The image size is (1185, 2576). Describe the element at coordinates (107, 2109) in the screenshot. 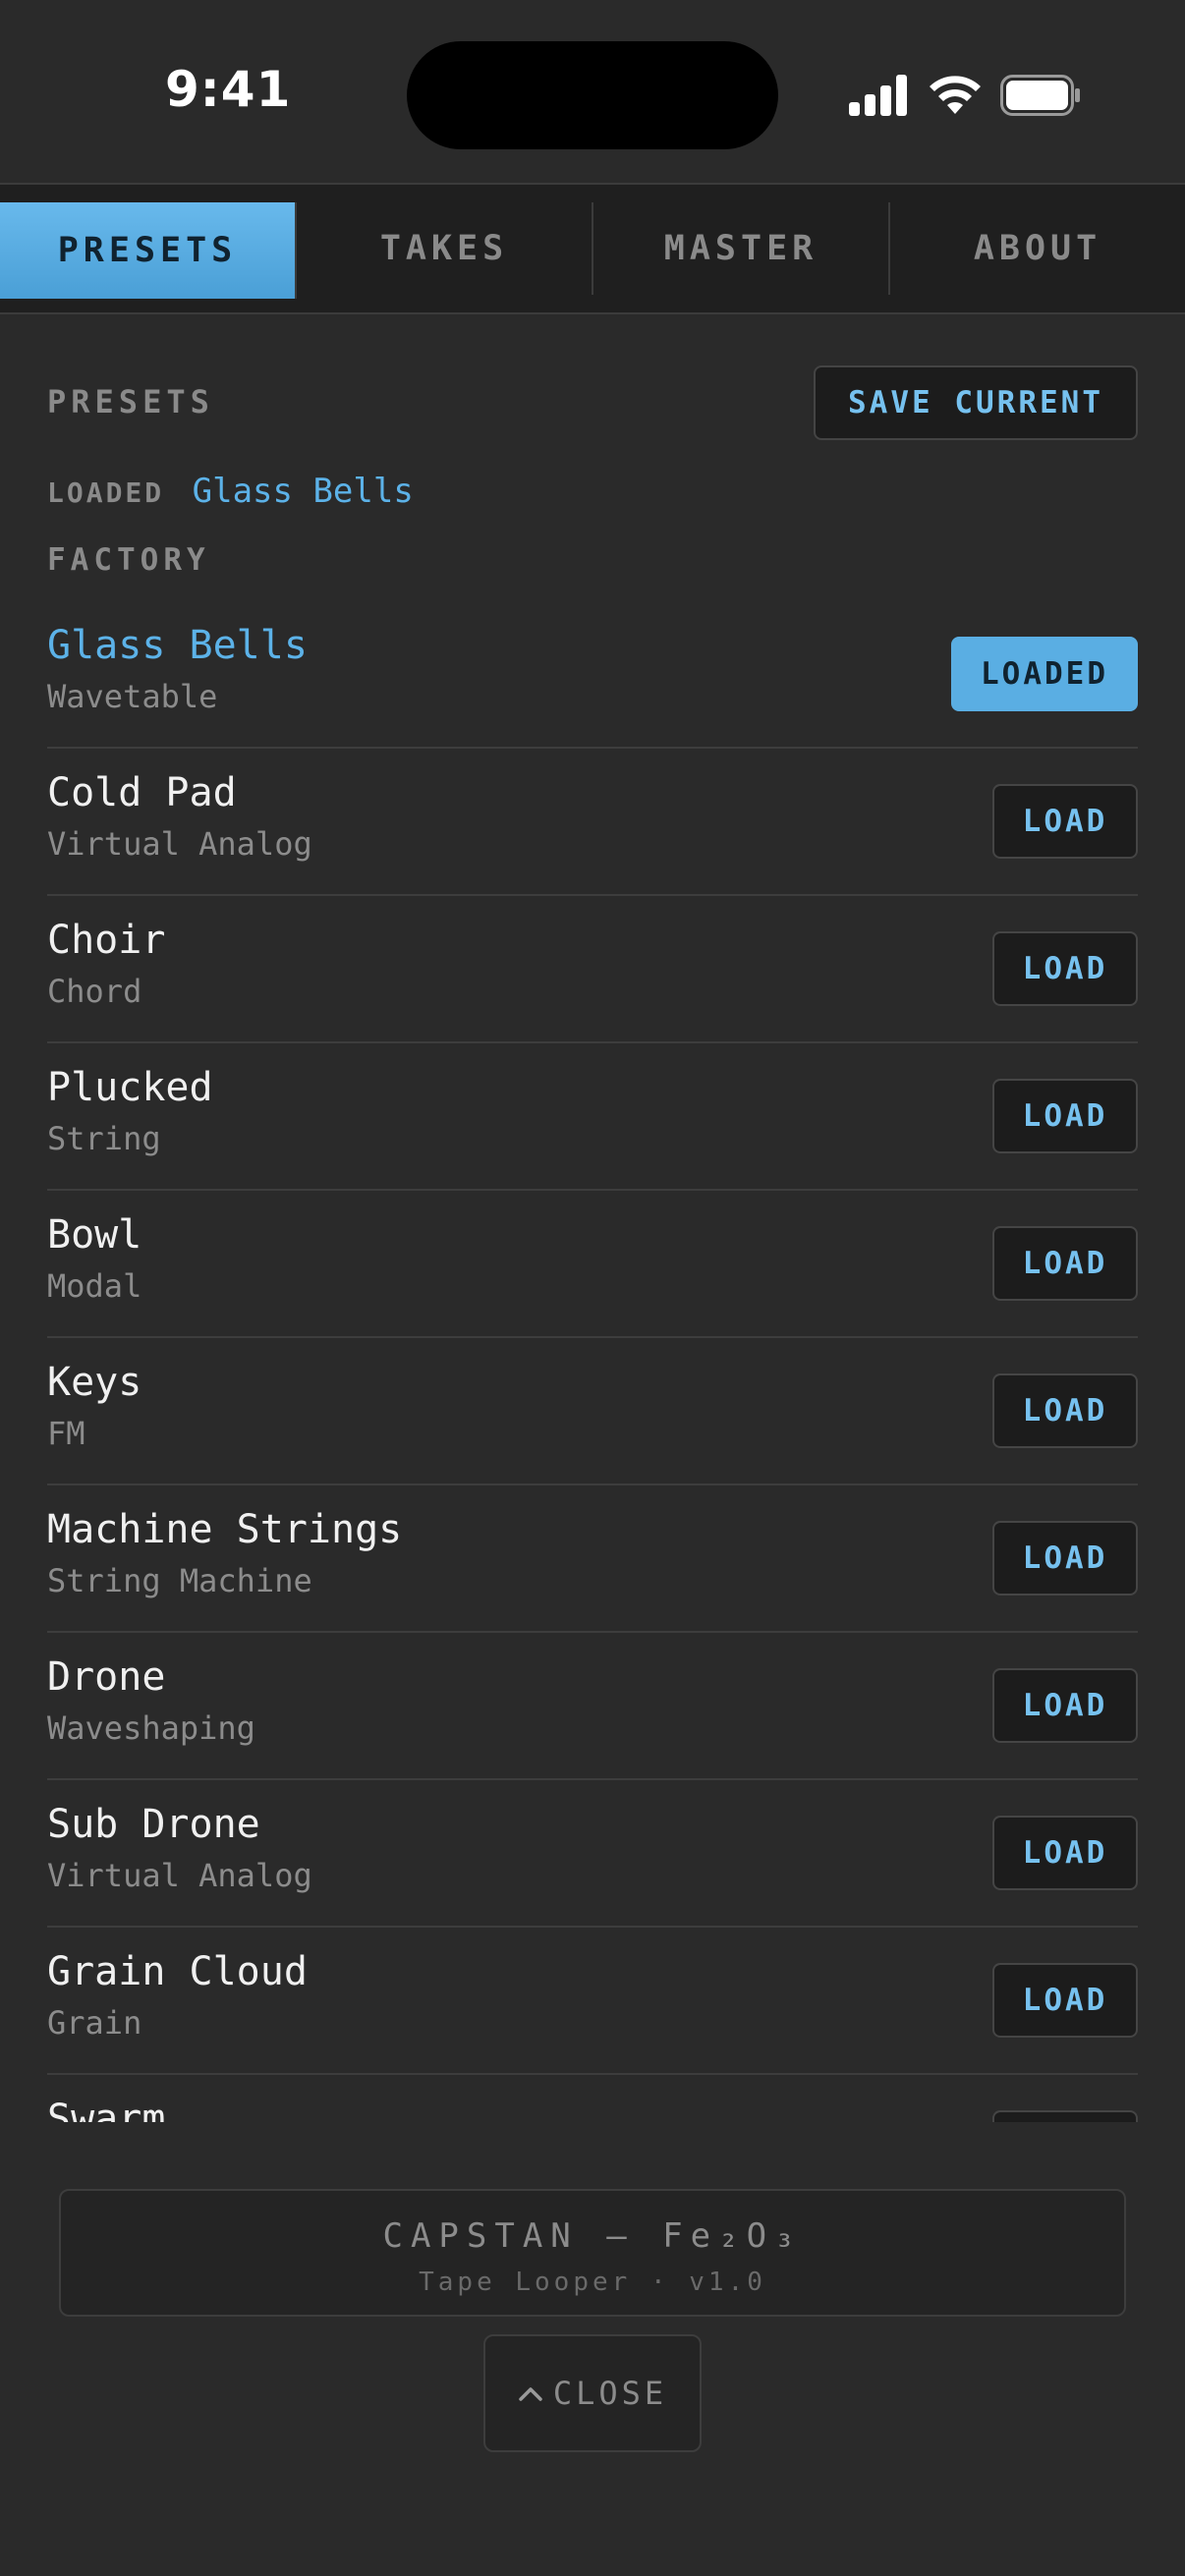

I see `preset-name: Swarm` at that location.